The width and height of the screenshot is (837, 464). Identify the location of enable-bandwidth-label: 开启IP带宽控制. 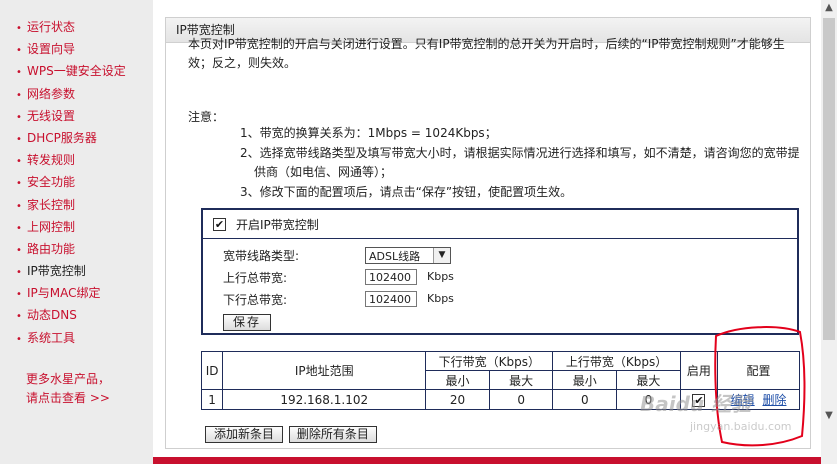
(277, 224).